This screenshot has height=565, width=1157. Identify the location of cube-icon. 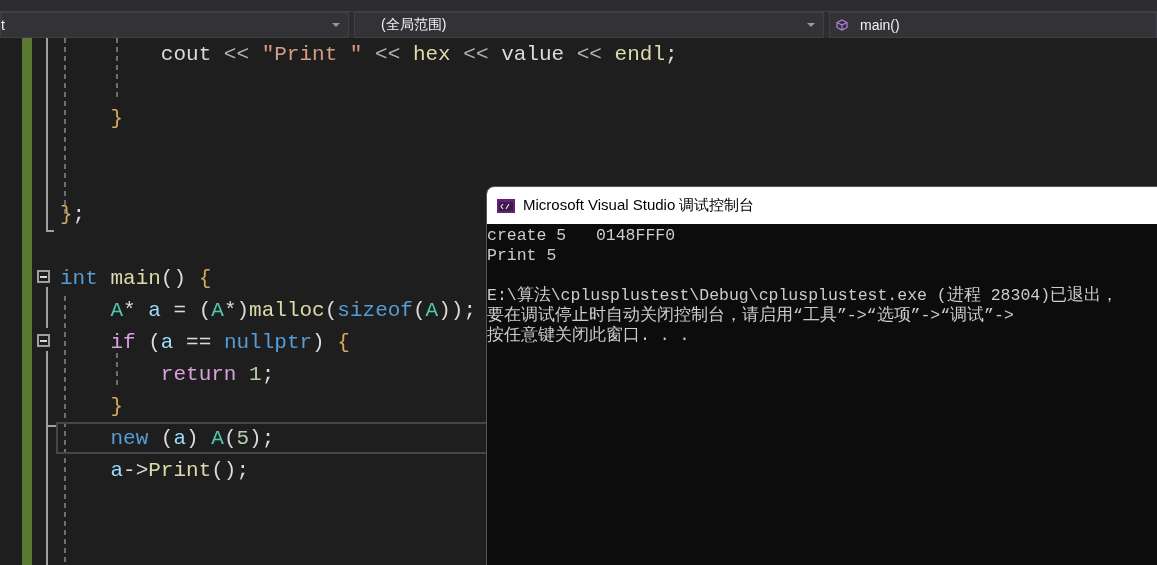
(842, 25).